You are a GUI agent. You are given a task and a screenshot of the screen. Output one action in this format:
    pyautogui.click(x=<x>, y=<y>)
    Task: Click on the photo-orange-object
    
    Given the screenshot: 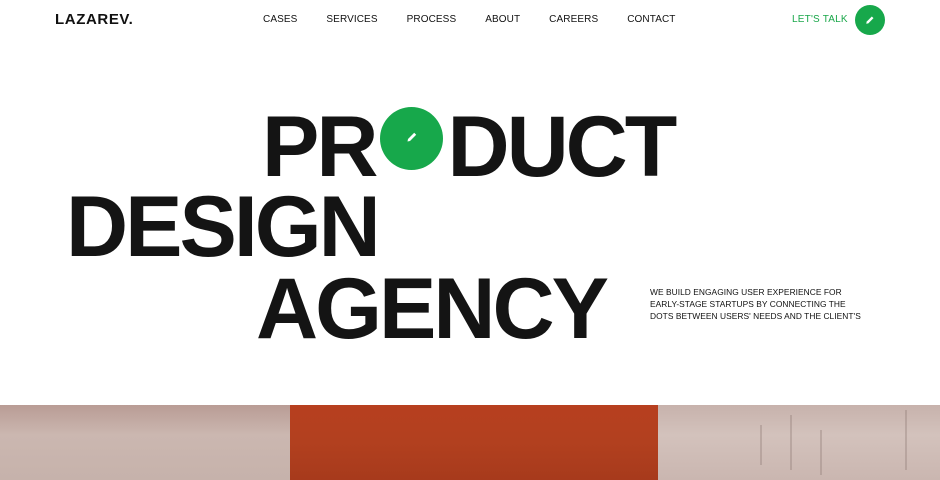 What is the action you would take?
    pyautogui.click(x=474, y=442)
    